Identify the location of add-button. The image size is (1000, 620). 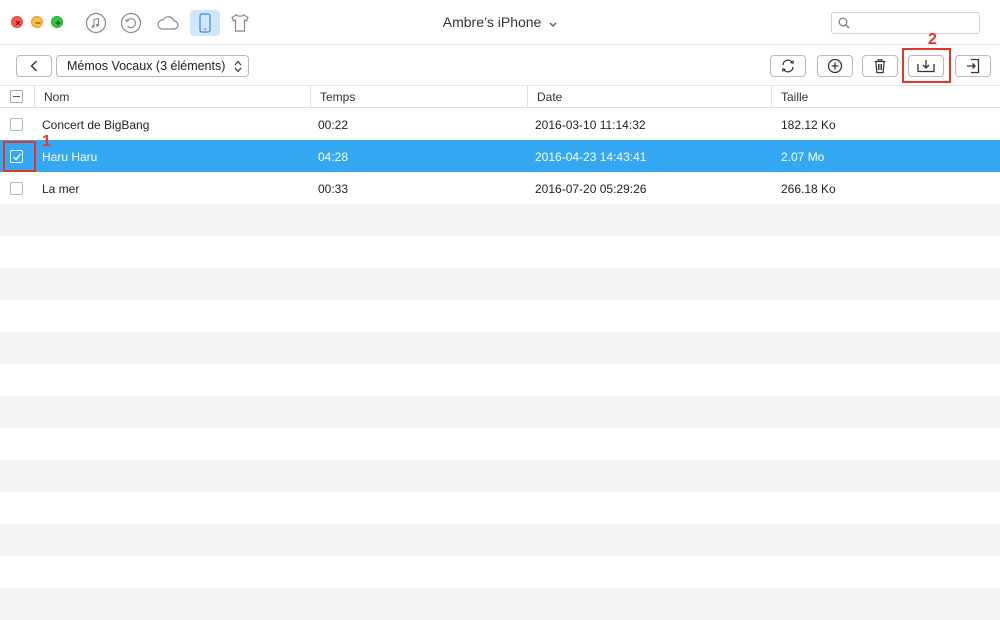
(835, 66).